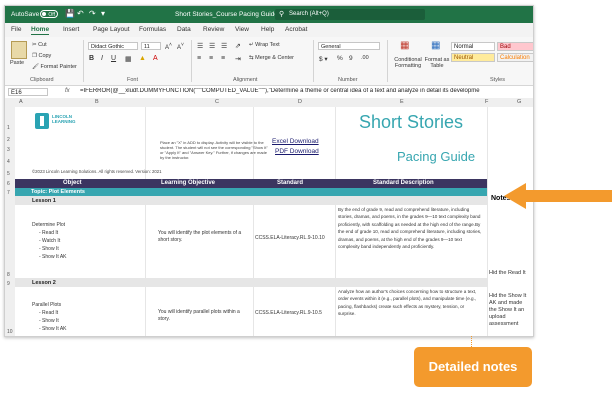  What do you see at coordinates (45, 56) in the screenshot?
I see `copy-label: Copy` at bounding box center [45, 56].